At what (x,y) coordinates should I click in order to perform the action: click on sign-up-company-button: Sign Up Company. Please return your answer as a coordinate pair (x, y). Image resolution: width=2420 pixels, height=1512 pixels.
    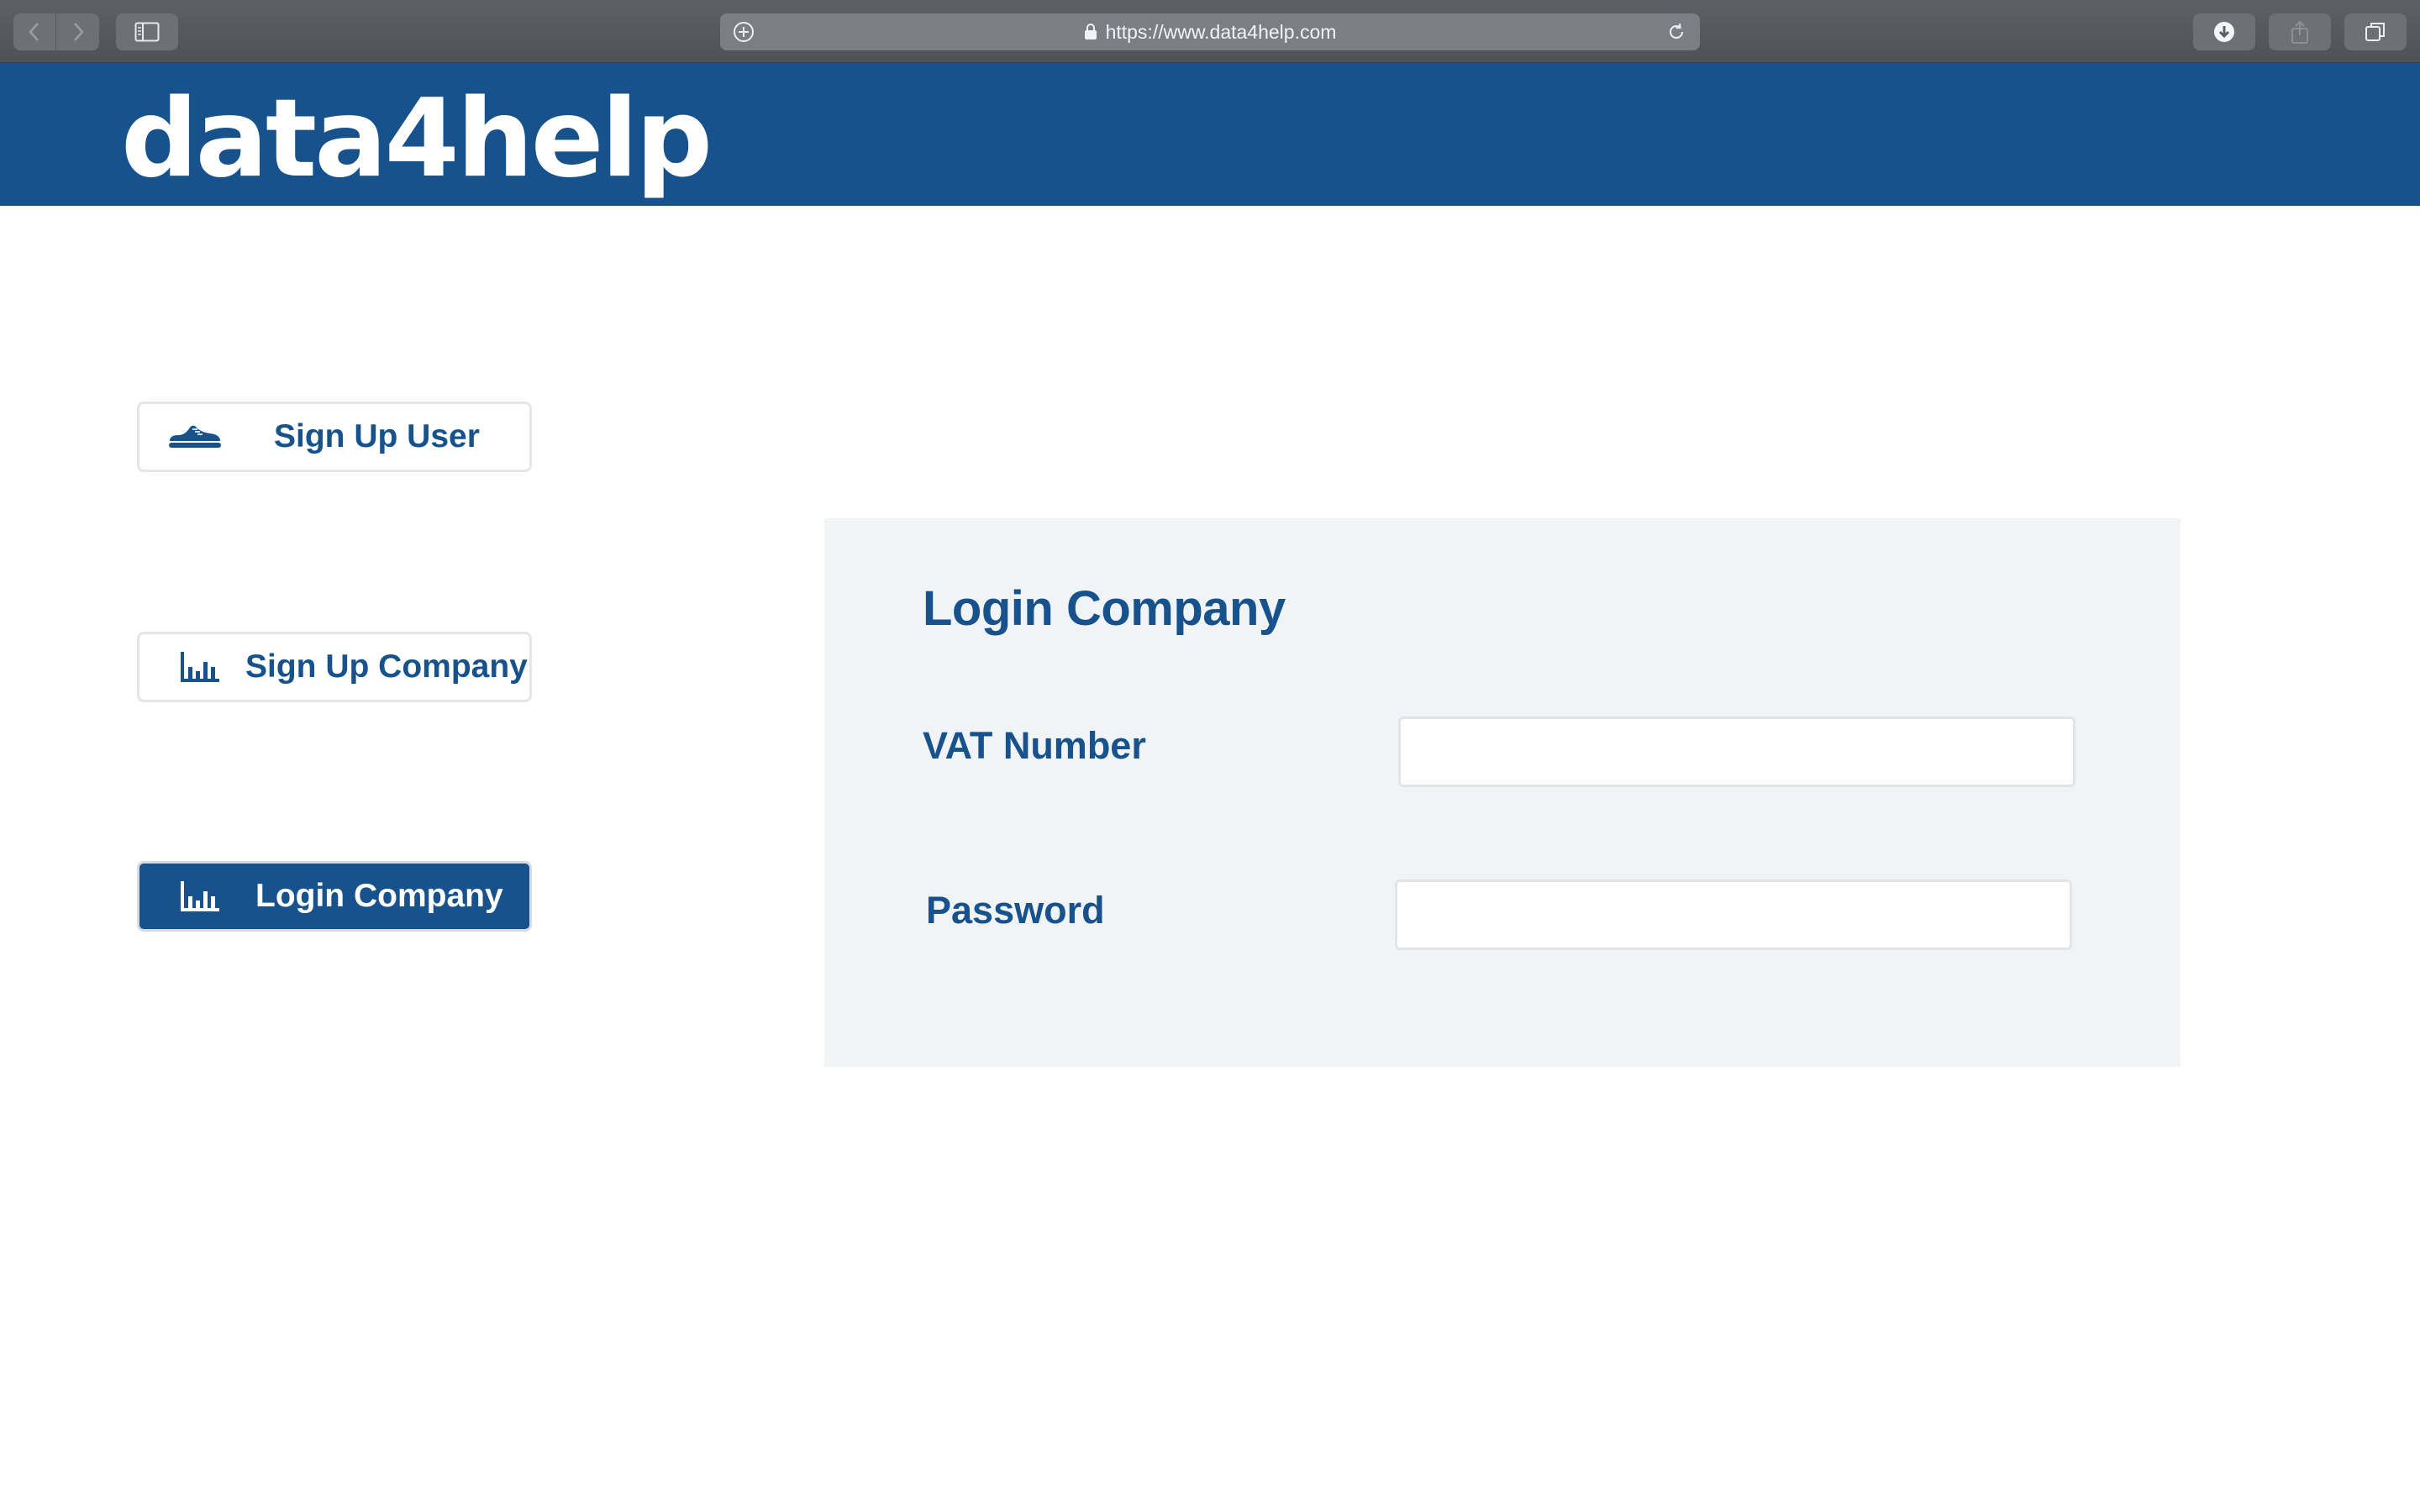
    Looking at the image, I should click on (334, 667).